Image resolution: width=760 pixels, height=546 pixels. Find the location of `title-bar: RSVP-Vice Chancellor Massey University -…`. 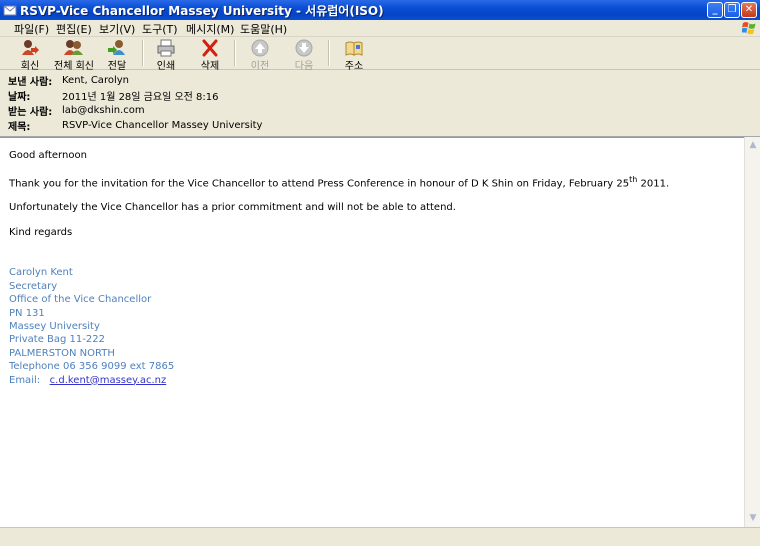

title-bar: RSVP-Vice Chancellor Massey University -… is located at coordinates (380, 10).